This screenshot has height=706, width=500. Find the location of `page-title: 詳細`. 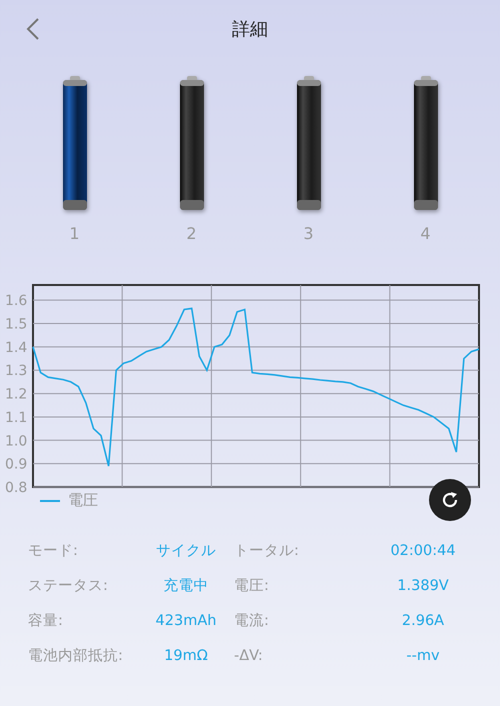

page-title: 詳細 is located at coordinates (250, 29).